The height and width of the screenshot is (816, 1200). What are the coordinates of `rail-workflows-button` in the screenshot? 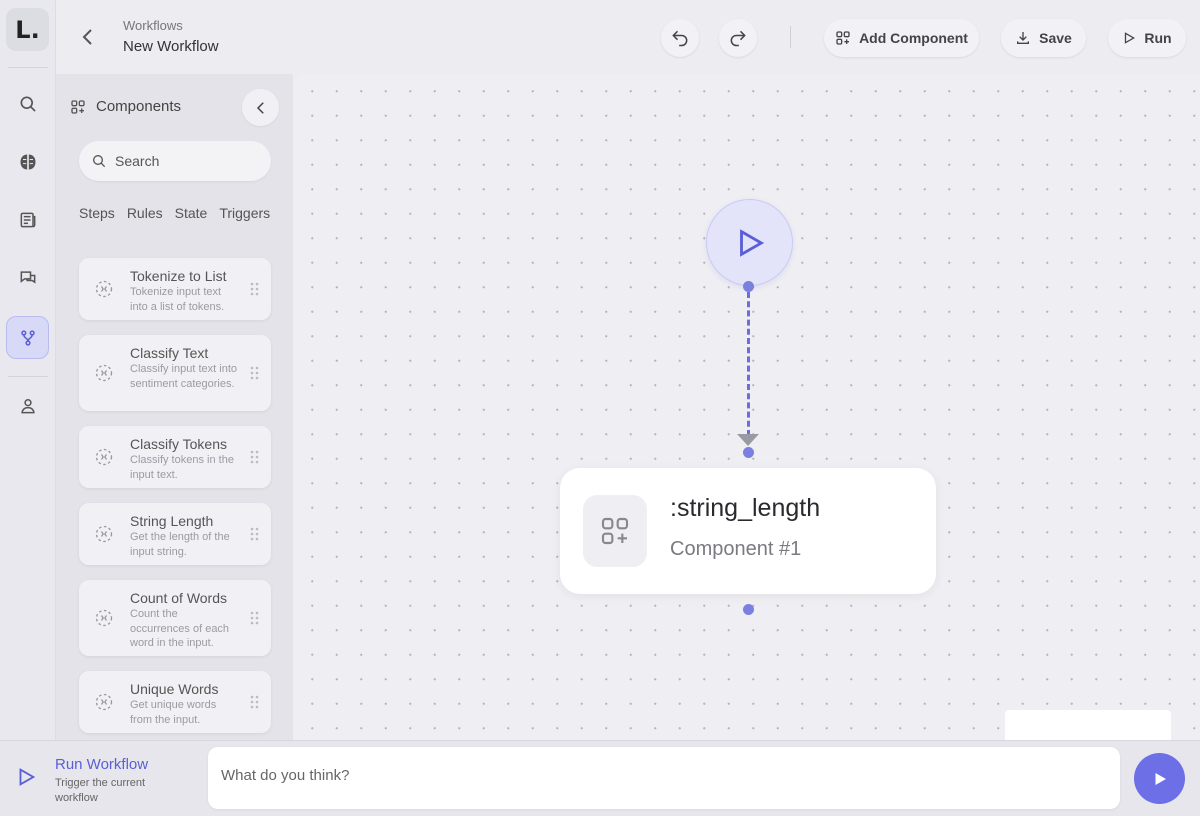 It's located at (27, 337).